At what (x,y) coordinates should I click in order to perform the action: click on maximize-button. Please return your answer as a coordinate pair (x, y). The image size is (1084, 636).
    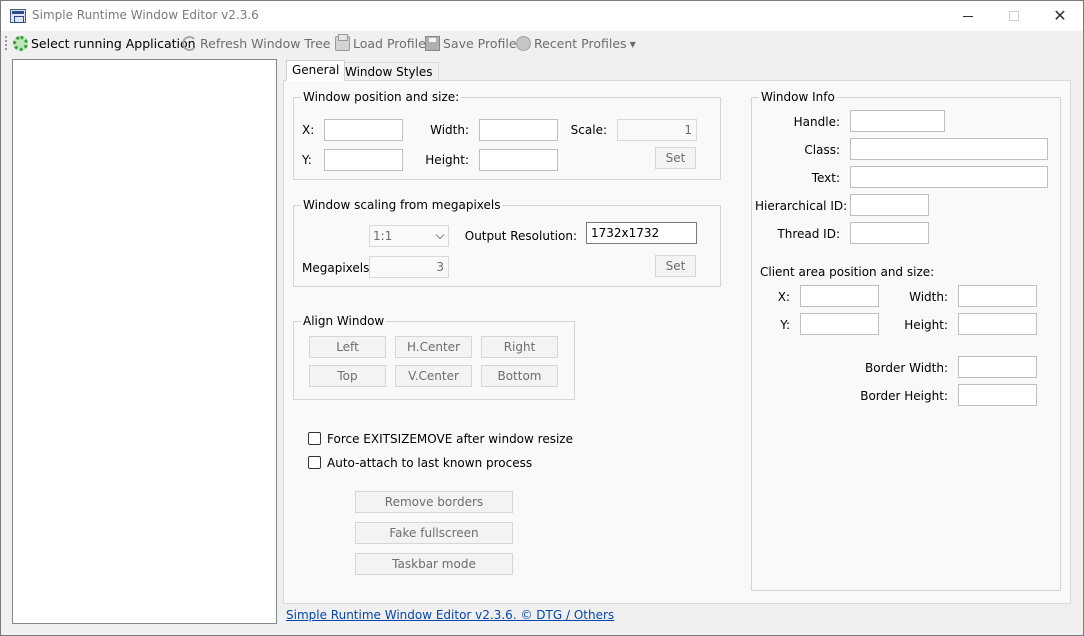
    Looking at the image, I should click on (1014, 16).